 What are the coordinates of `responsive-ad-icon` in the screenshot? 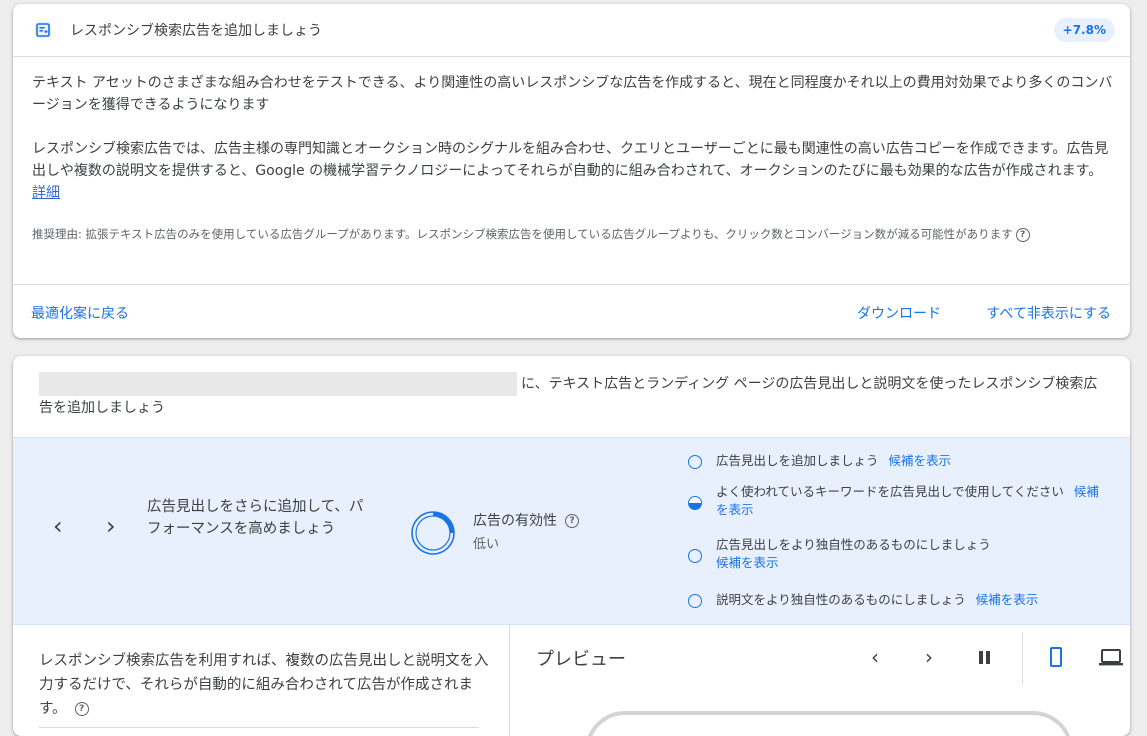 It's located at (43, 30).